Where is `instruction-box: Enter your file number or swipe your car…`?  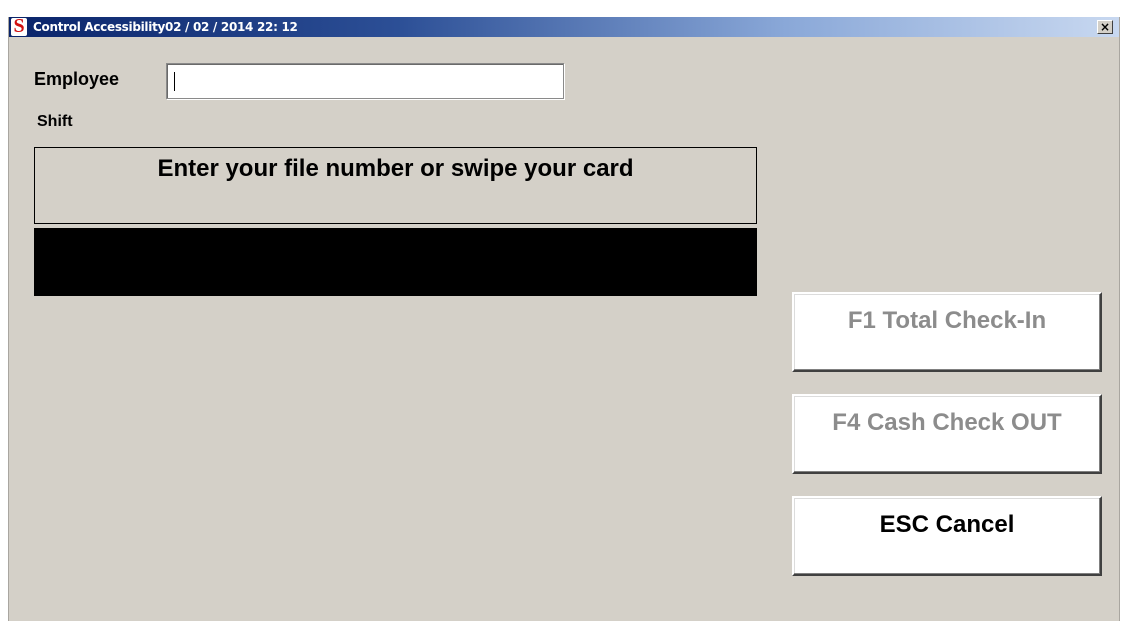
instruction-box: Enter your file number or swipe your car… is located at coordinates (395, 185).